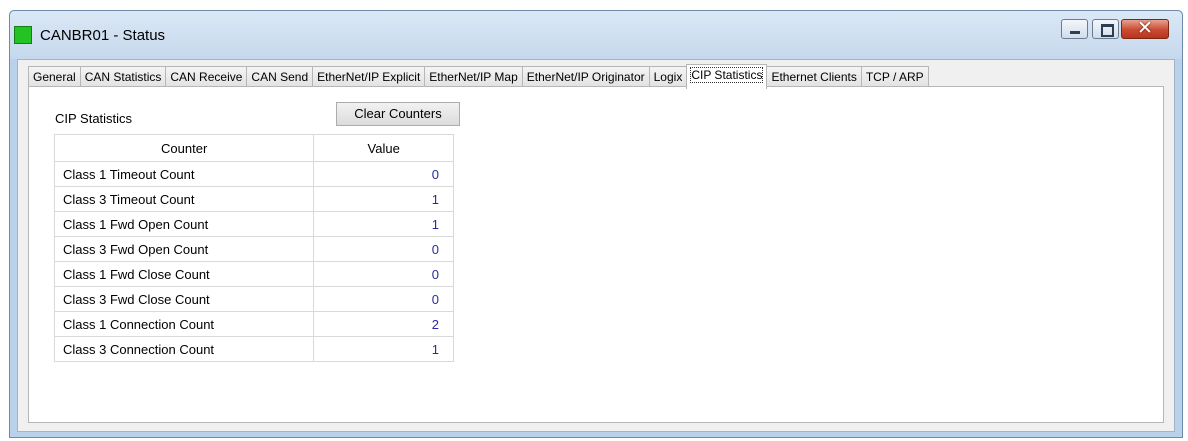  I want to click on table-row: Class 3 Fwd Close Count 0, so click(253, 299).